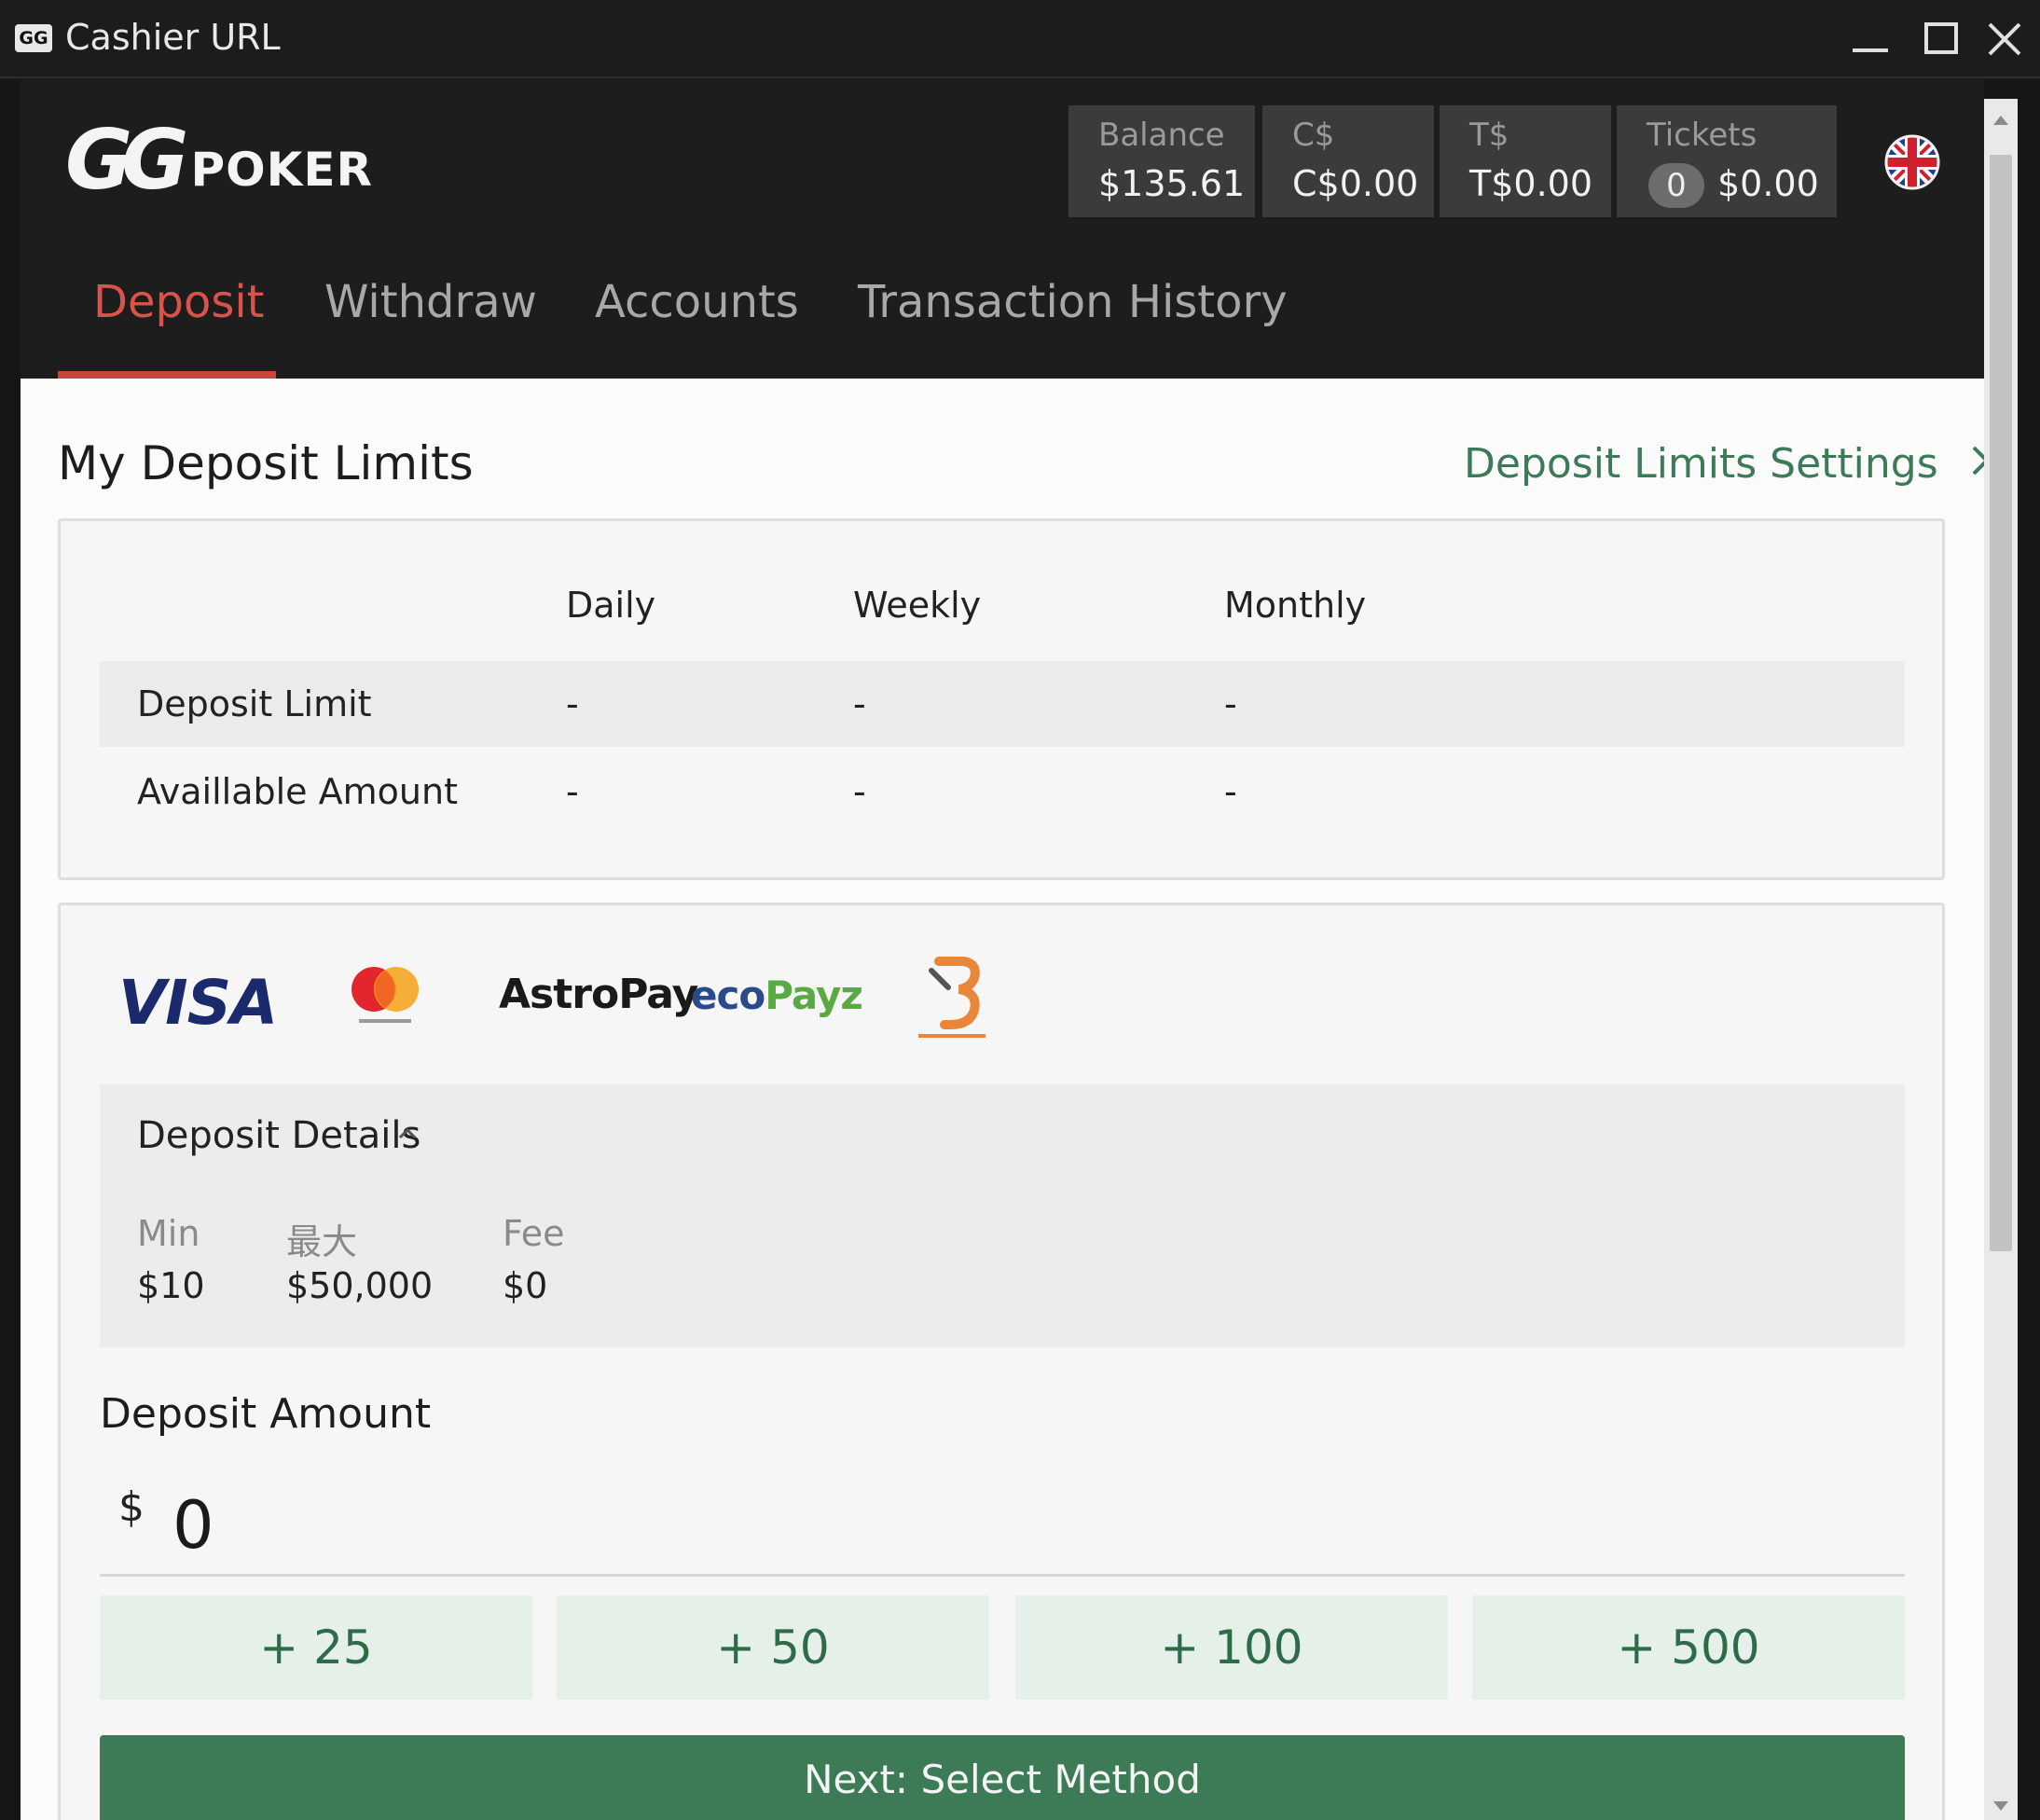 The height and width of the screenshot is (1820, 2040). What do you see at coordinates (2001, 1806) in the screenshot?
I see `scroll-down-icon` at bounding box center [2001, 1806].